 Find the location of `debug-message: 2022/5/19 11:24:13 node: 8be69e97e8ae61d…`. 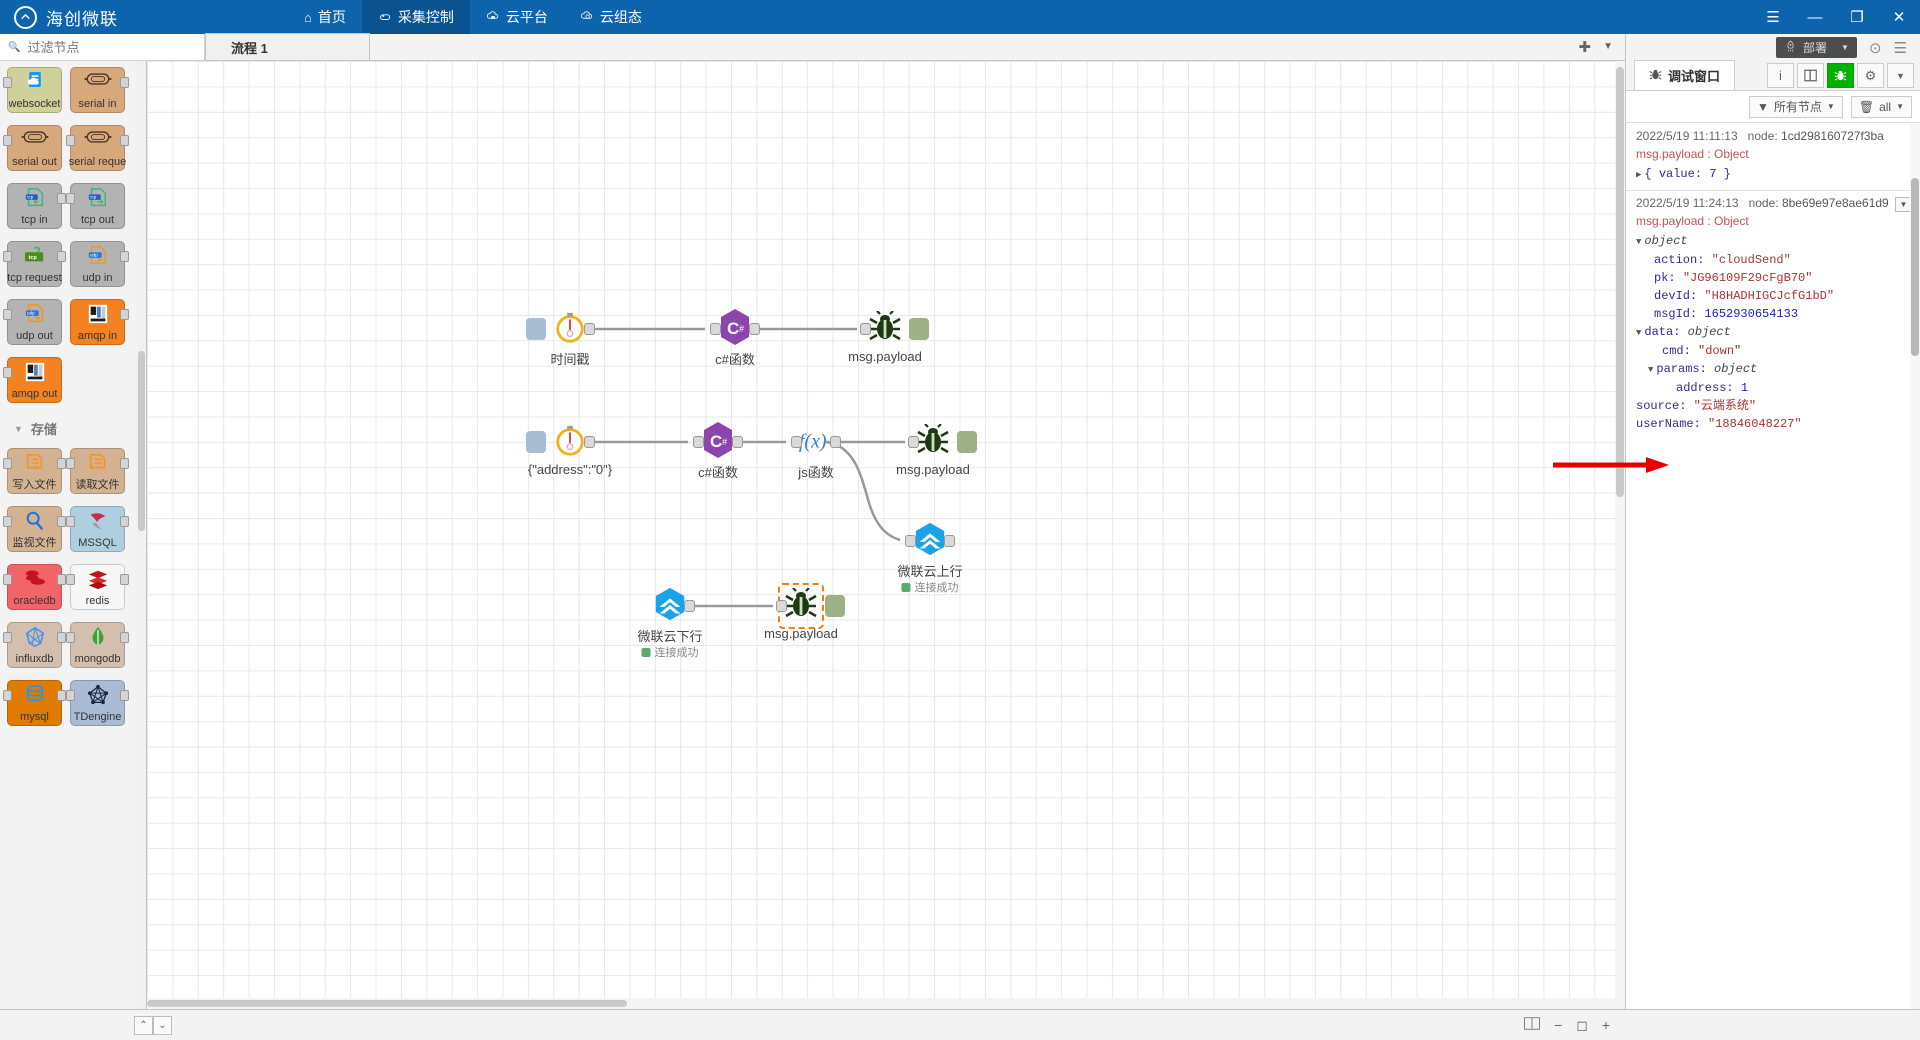

debug-message: 2022/5/19 11:24:13 node: 8be69e97e8ae61d… is located at coordinates (1773, 315).